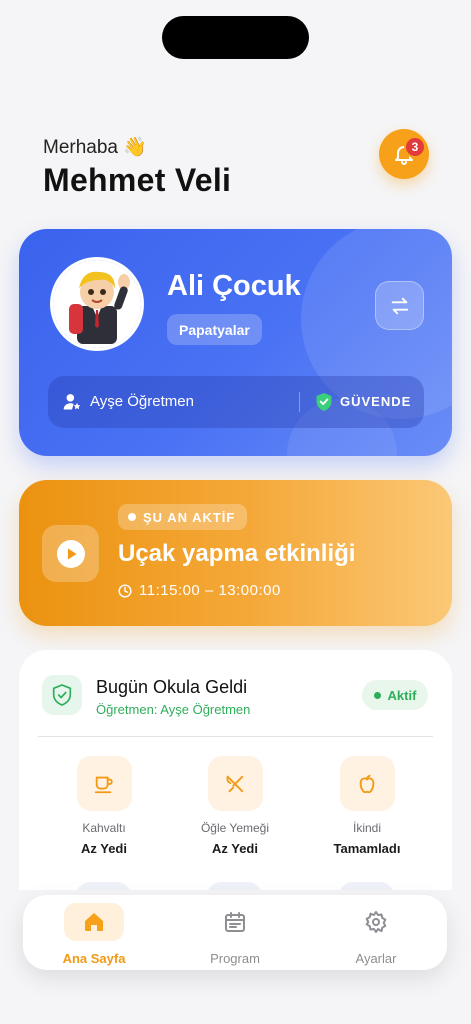 The width and height of the screenshot is (471, 1024). I want to click on tab-label: Ayarlar, so click(376, 958).